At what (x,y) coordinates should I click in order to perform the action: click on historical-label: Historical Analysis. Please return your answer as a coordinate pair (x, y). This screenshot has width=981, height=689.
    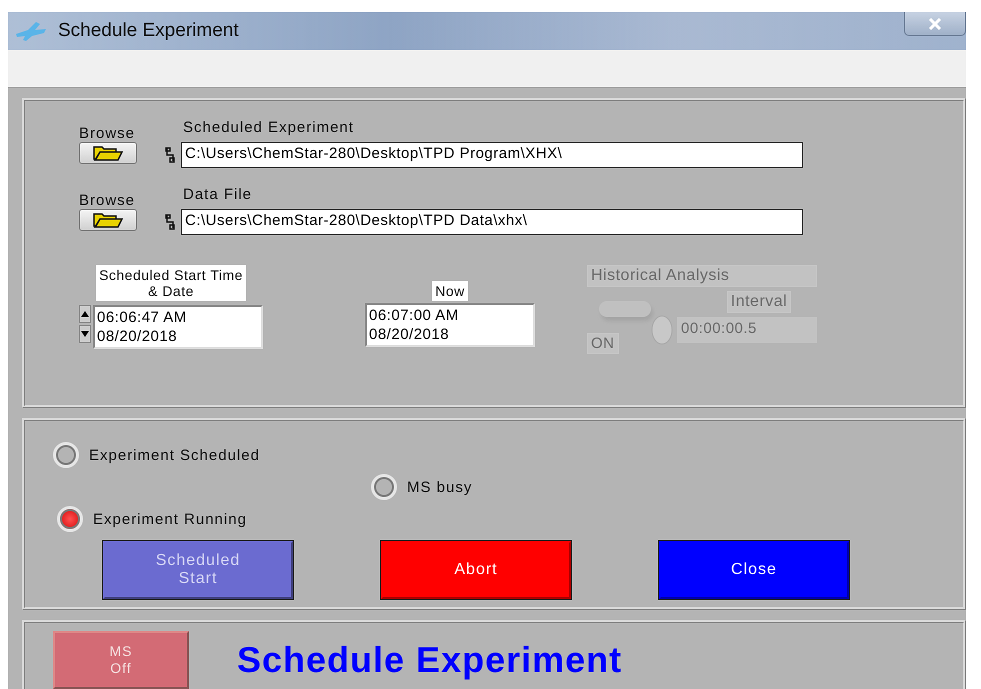
    Looking at the image, I should click on (702, 276).